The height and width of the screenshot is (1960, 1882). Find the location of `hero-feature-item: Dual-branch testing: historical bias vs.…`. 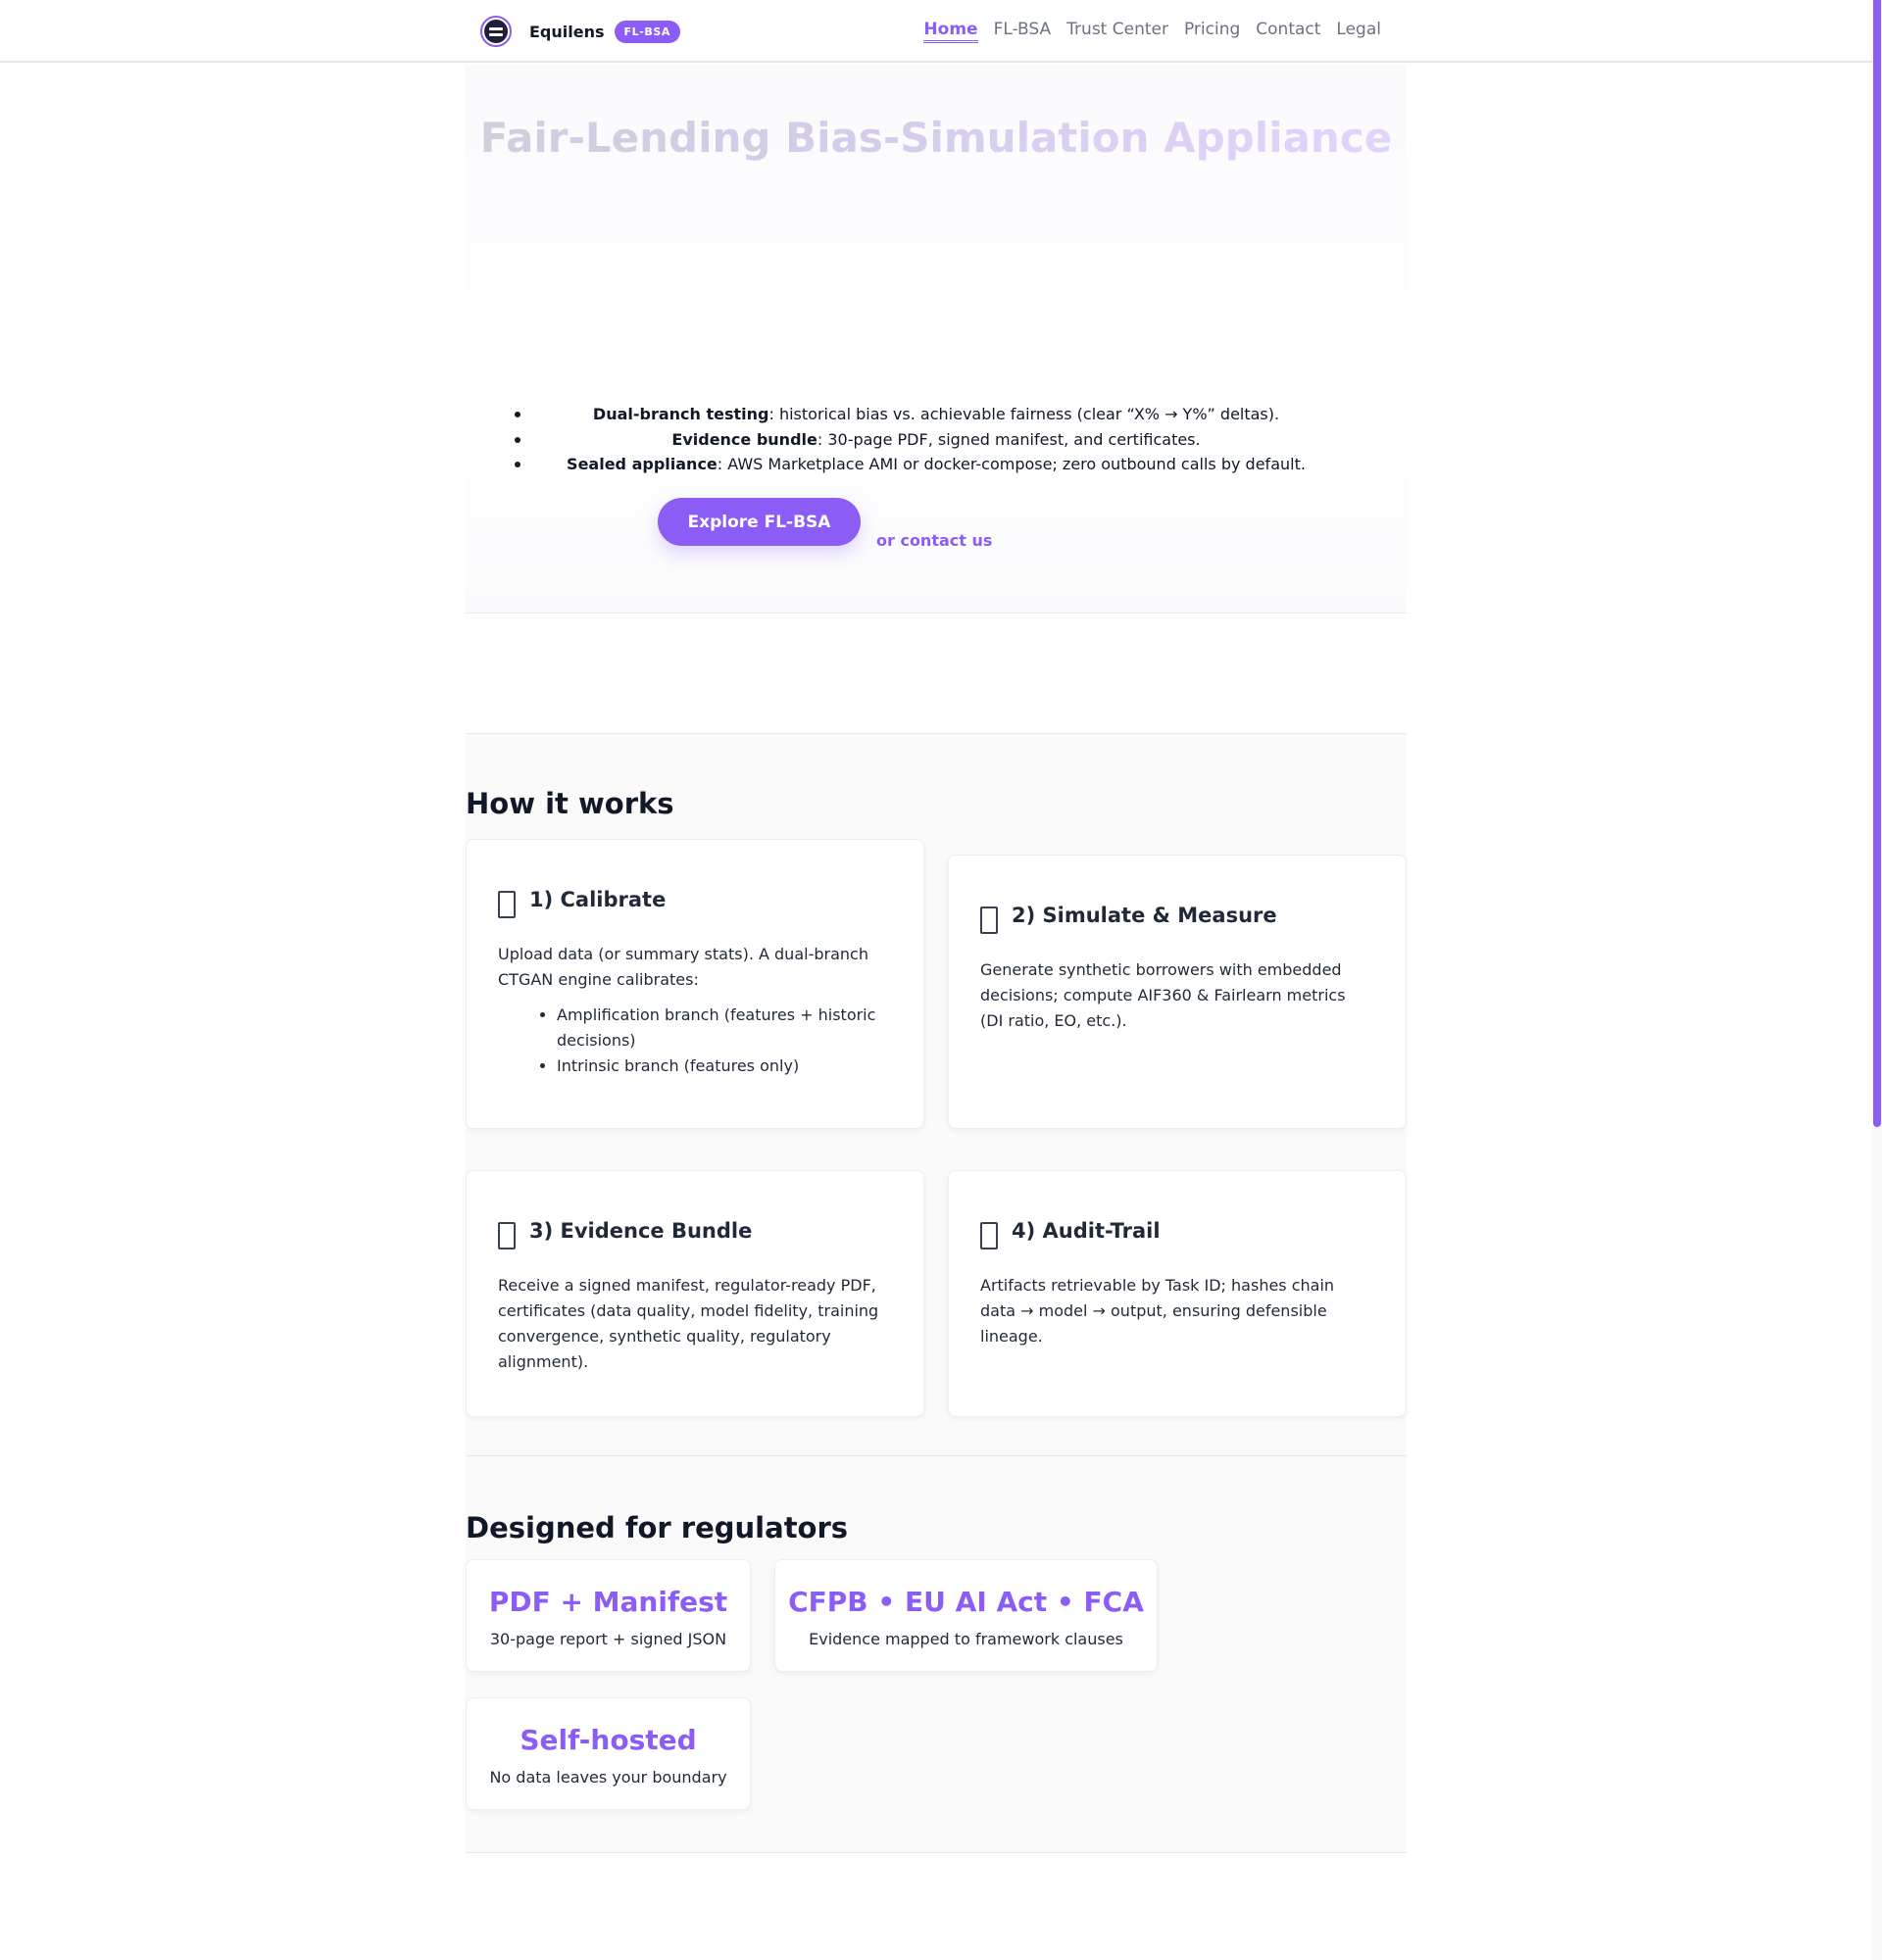

hero-feature-item: Dual-branch testing: historical bias vs.… is located at coordinates (937, 414).